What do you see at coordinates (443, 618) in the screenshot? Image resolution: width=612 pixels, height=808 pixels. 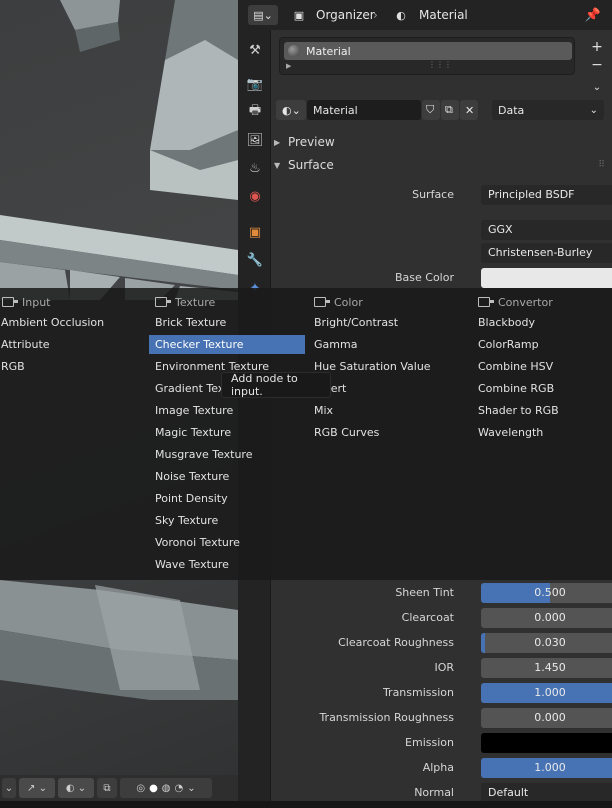 I see `property-row: Clearcoat 0.000` at bounding box center [443, 618].